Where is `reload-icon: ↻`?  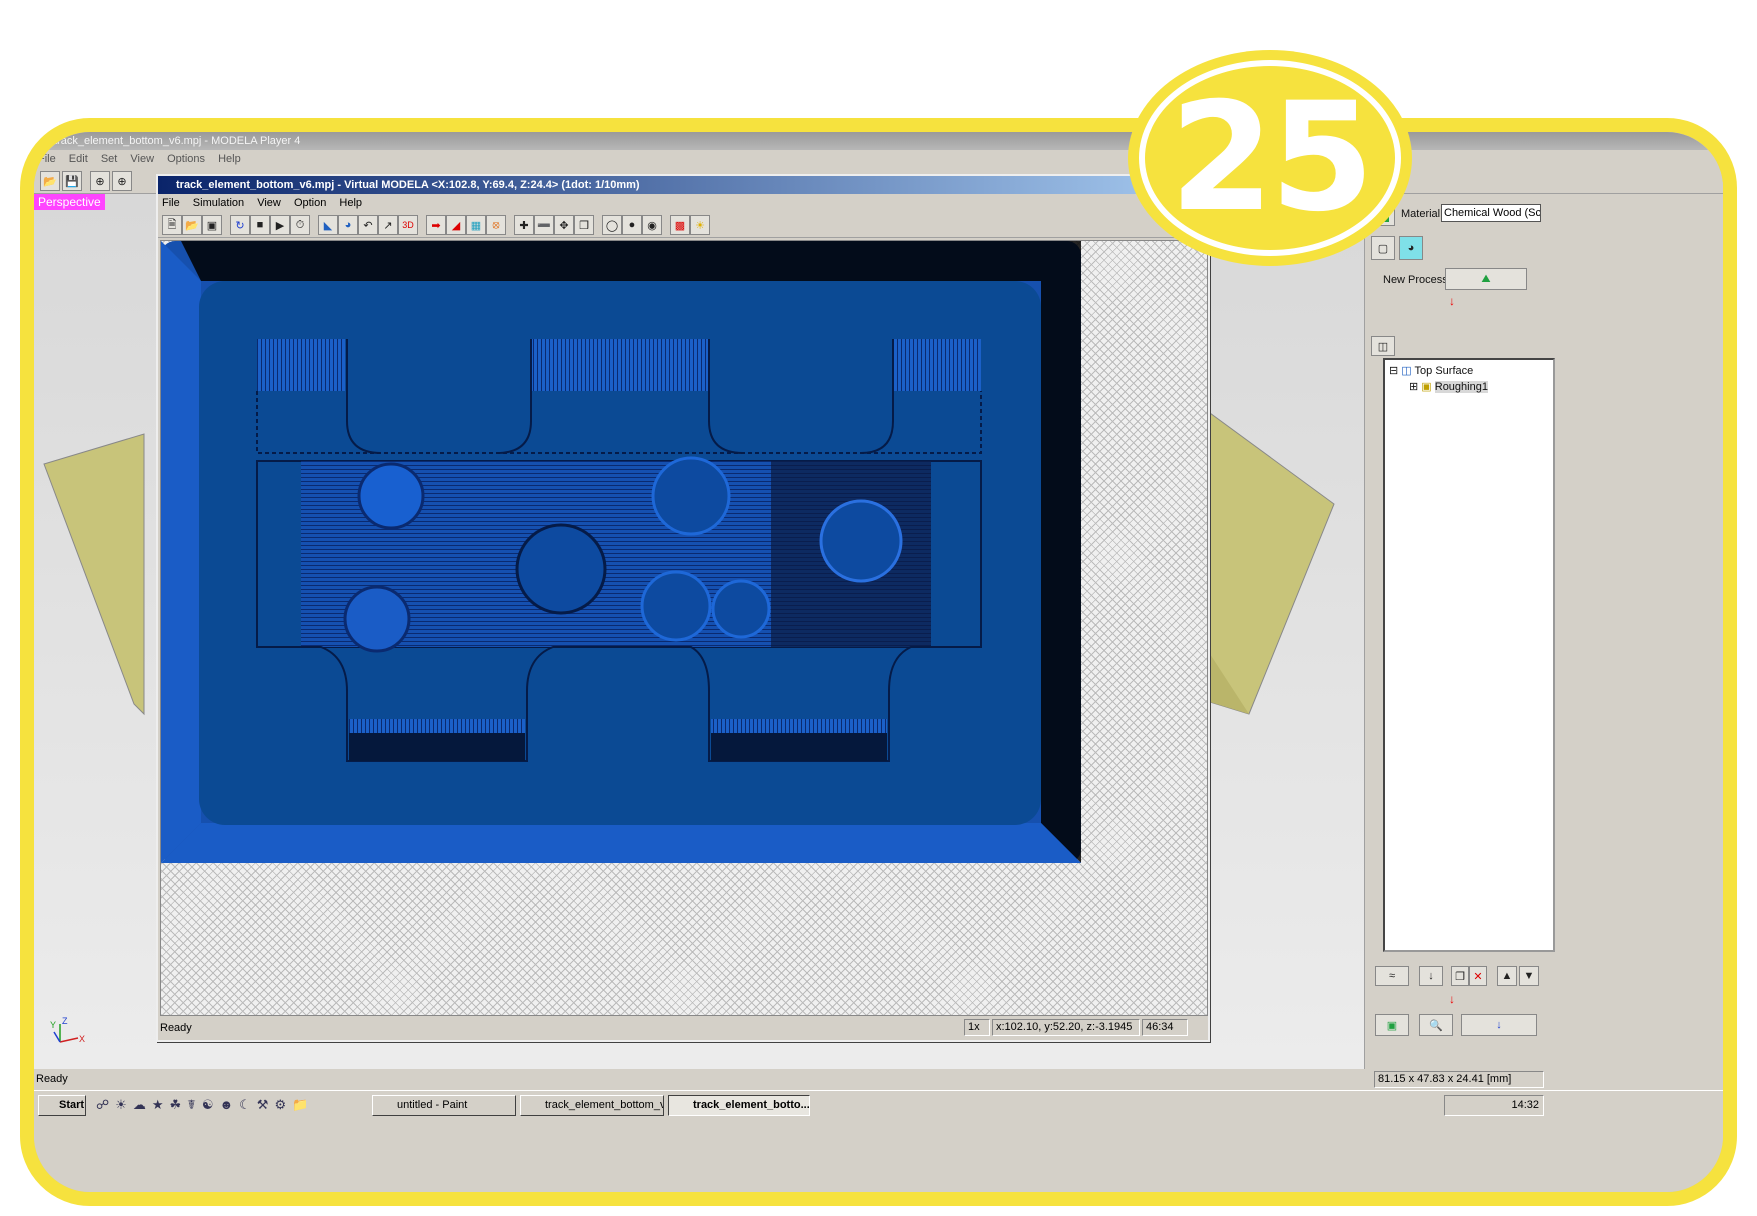
reload-icon: ↻ is located at coordinates (240, 225).